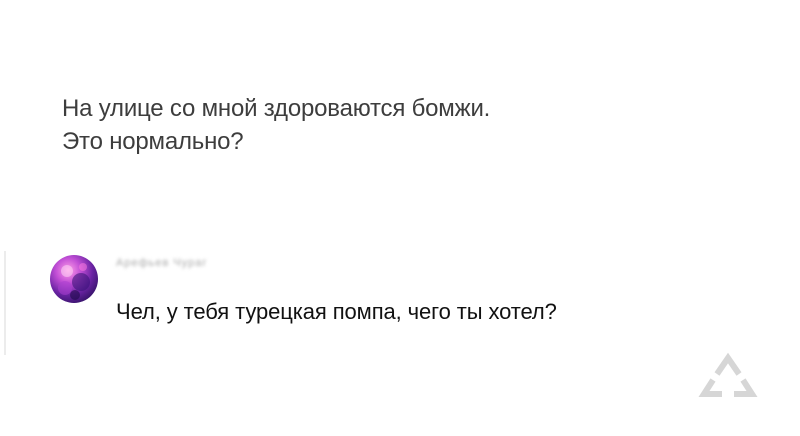 This screenshot has height=436, width=800. Describe the element at coordinates (153, 141) in the screenshot. I see `post-text-line-2: Это нормально?` at that location.